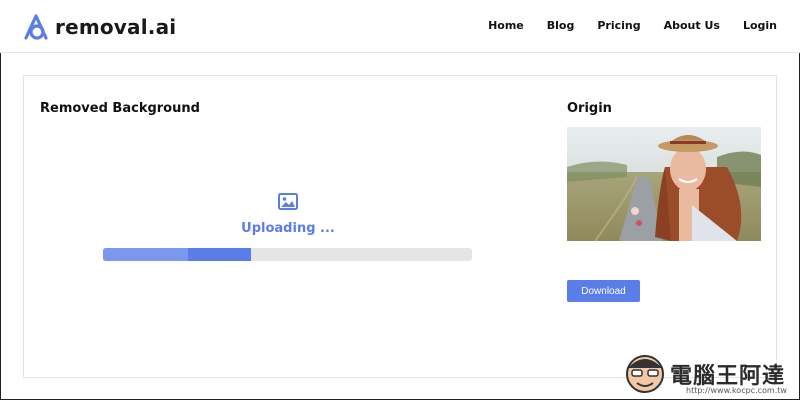  I want to click on logo-text: removal.ai, so click(116, 27).